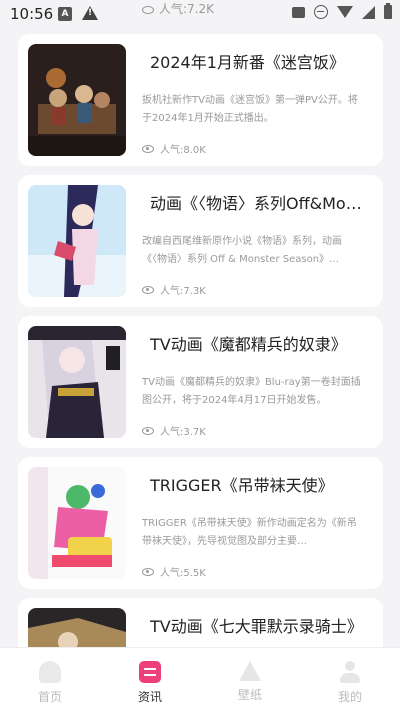 This screenshot has height=710, width=400. What do you see at coordinates (350, 672) in the screenshot?
I see `user-icon` at bounding box center [350, 672].